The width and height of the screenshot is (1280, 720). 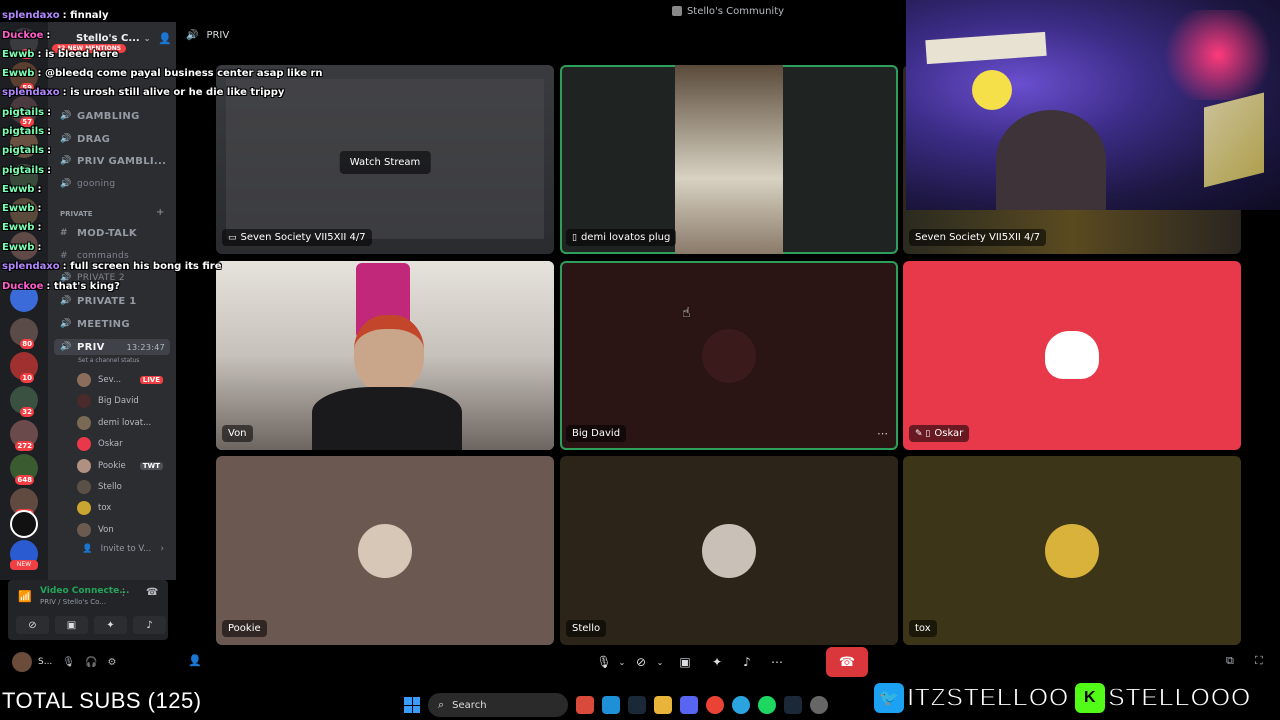 I want to click on call-channel-name: PRIV, so click(x=218, y=35).